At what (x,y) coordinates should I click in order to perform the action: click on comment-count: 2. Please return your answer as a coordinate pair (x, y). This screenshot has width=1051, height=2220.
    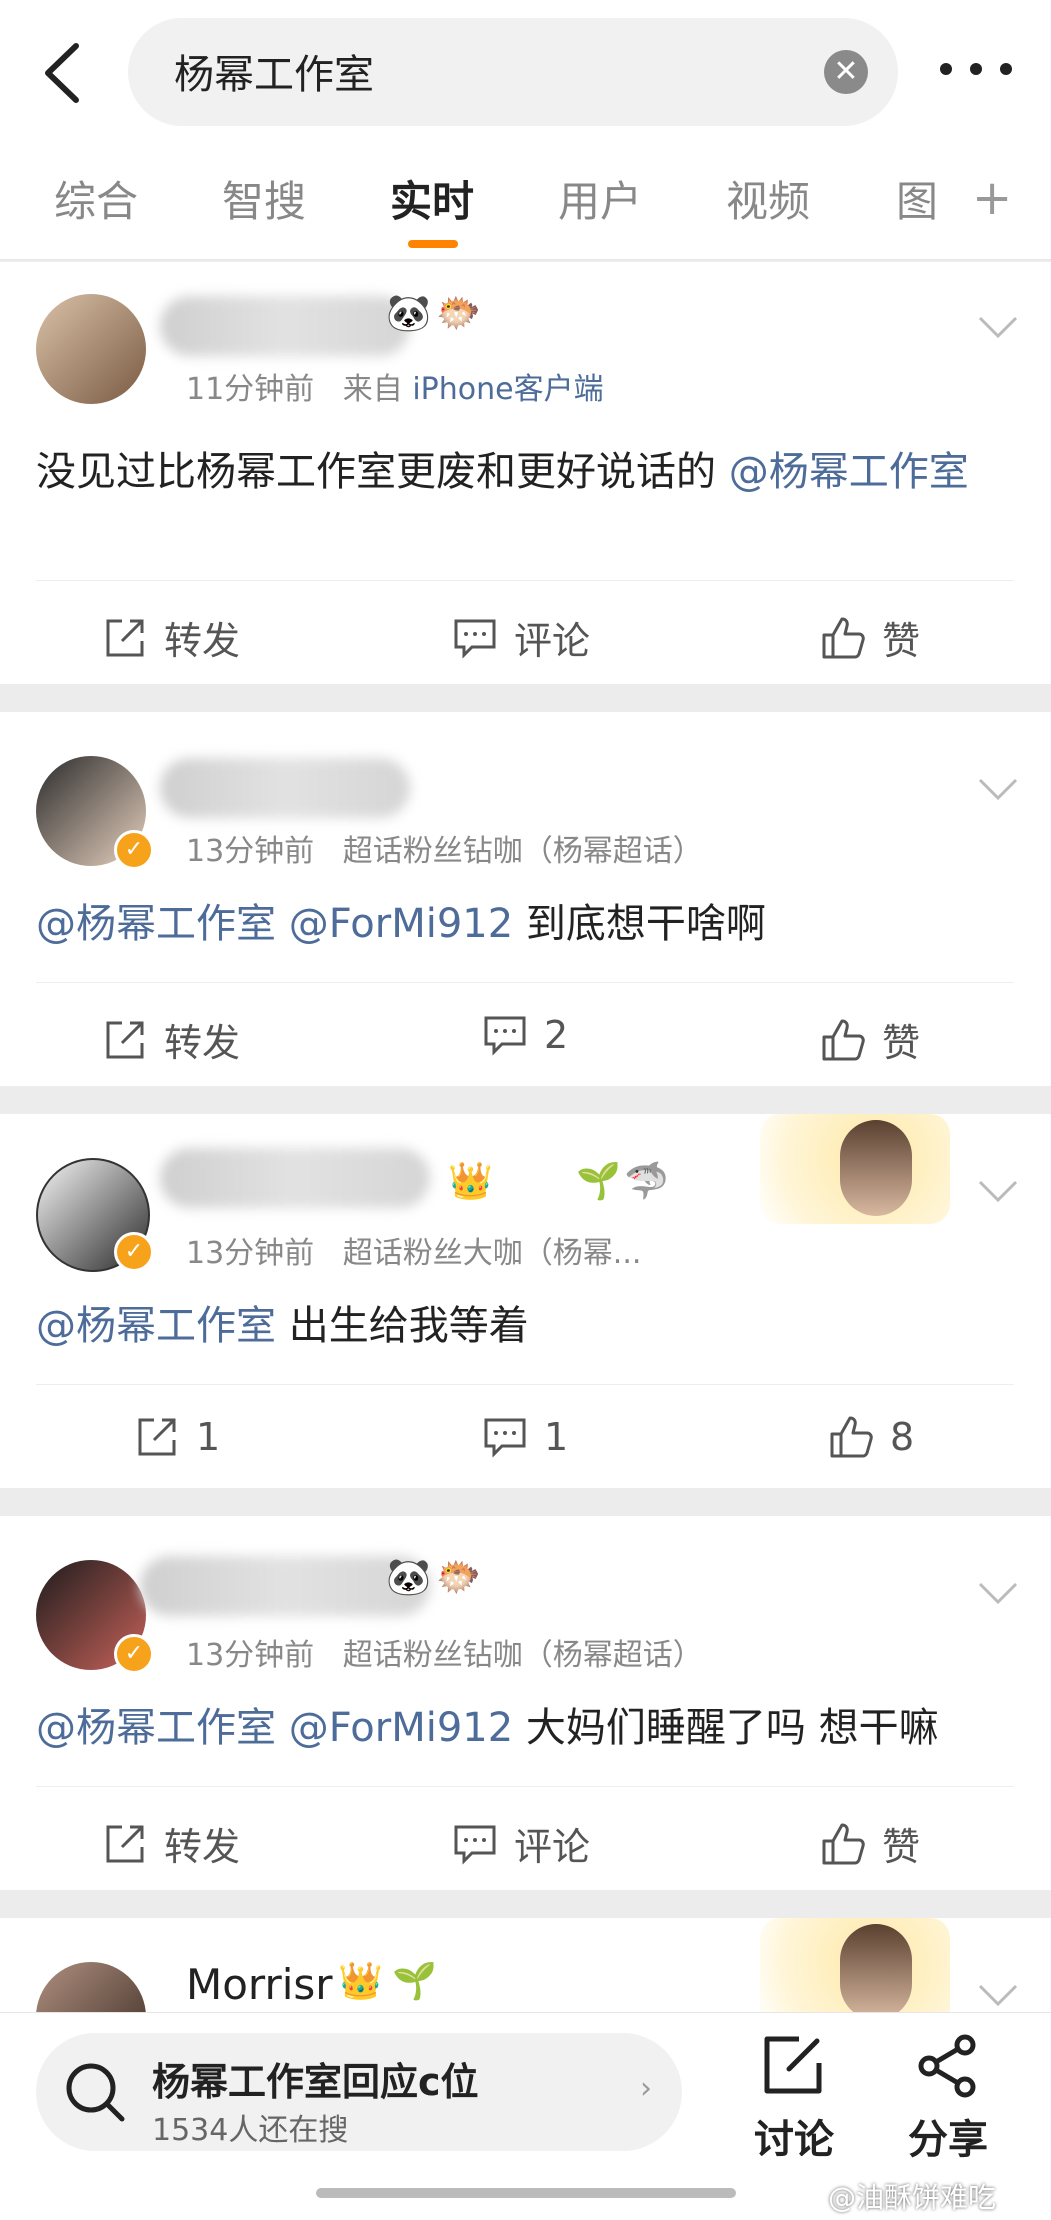
    Looking at the image, I should click on (556, 1035).